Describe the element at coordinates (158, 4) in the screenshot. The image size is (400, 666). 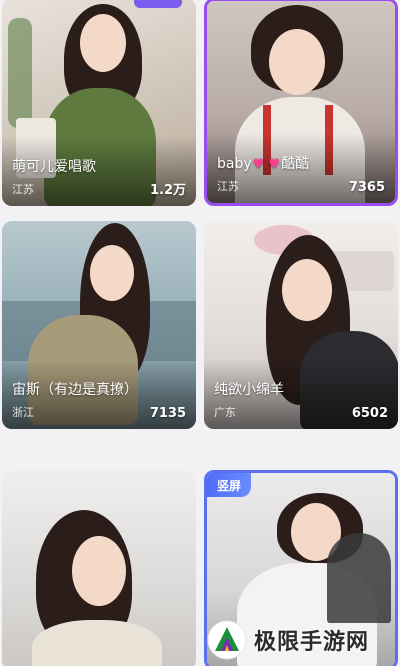
I see `live-indicator` at that location.